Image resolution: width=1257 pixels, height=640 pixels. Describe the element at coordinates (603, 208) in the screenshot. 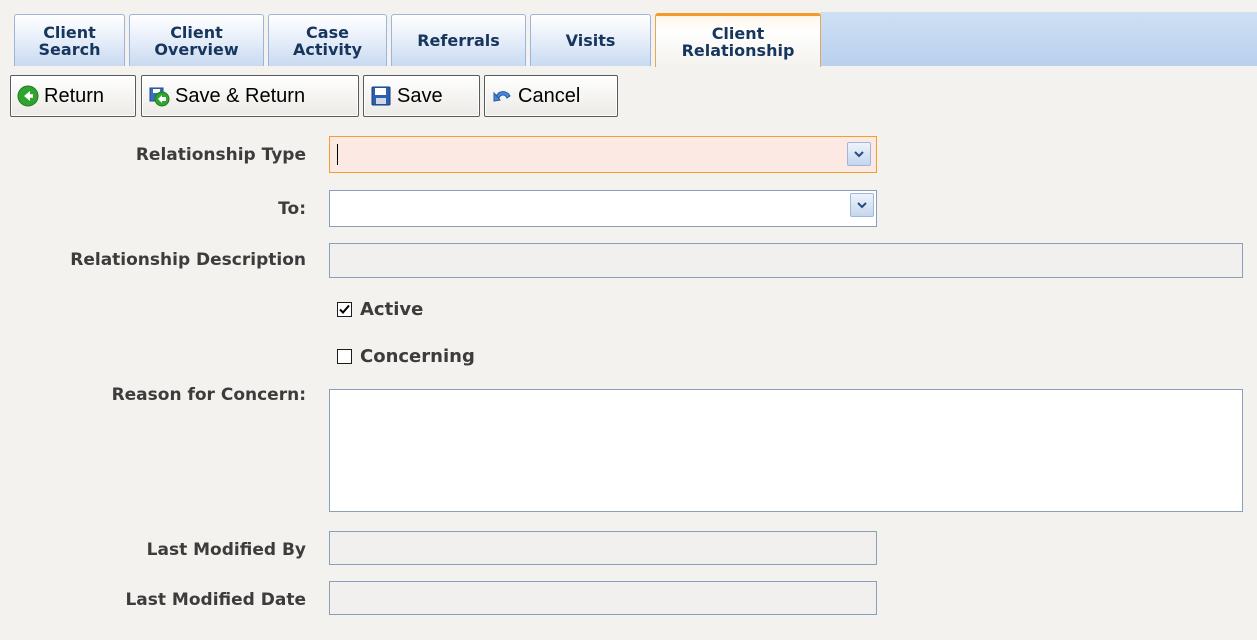

I see `to-select` at that location.